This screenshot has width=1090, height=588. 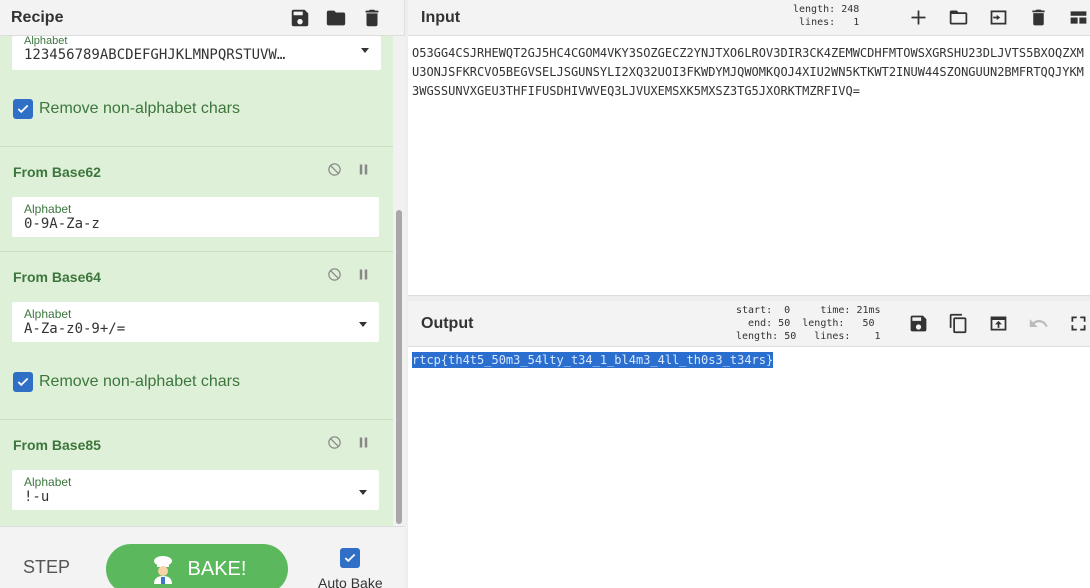 What do you see at coordinates (37, 17) in the screenshot?
I see `recipe-title: Recipe` at bounding box center [37, 17].